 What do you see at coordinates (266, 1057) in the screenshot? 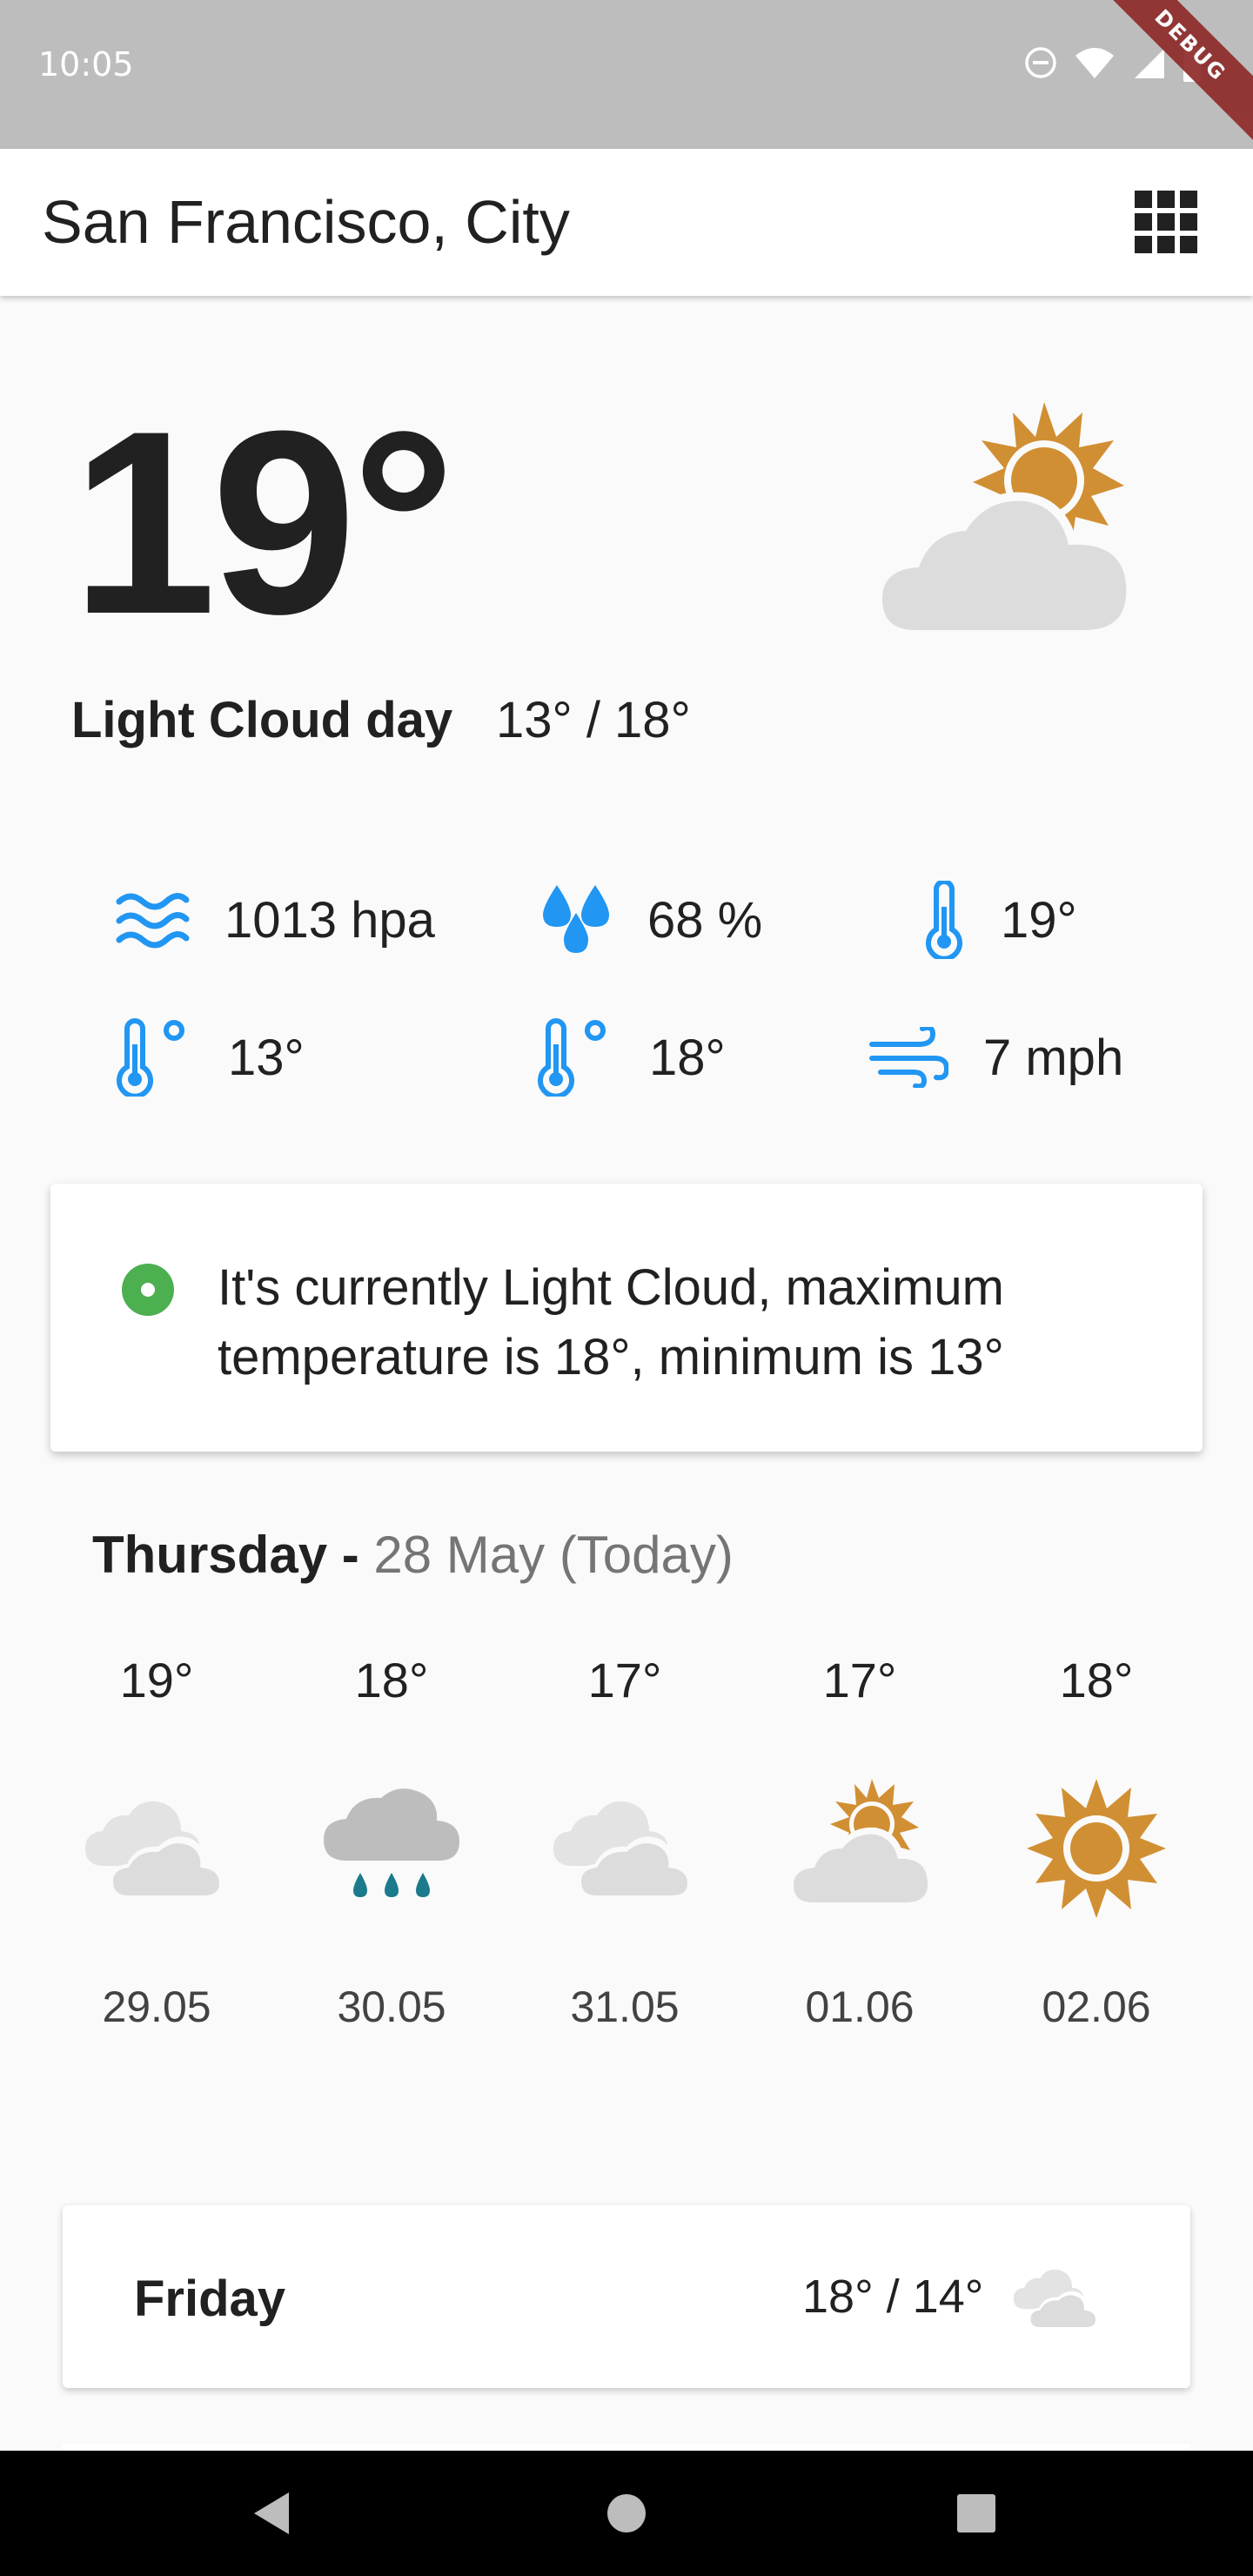
I see `stat-value: 13°` at bounding box center [266, 1057].